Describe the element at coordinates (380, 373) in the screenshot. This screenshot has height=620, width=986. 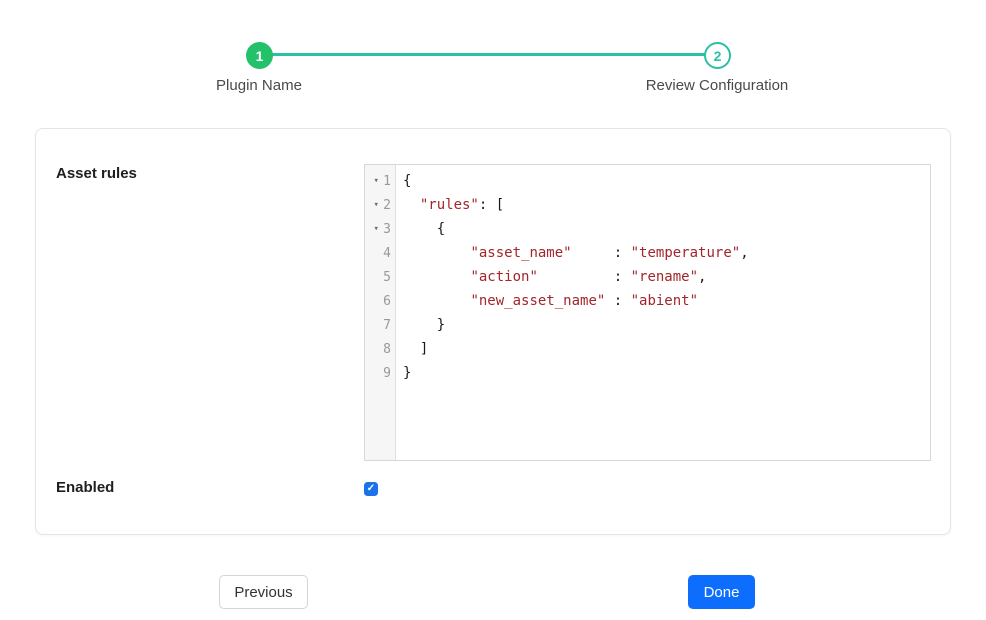
I see `gutter-line: 9` at that location.